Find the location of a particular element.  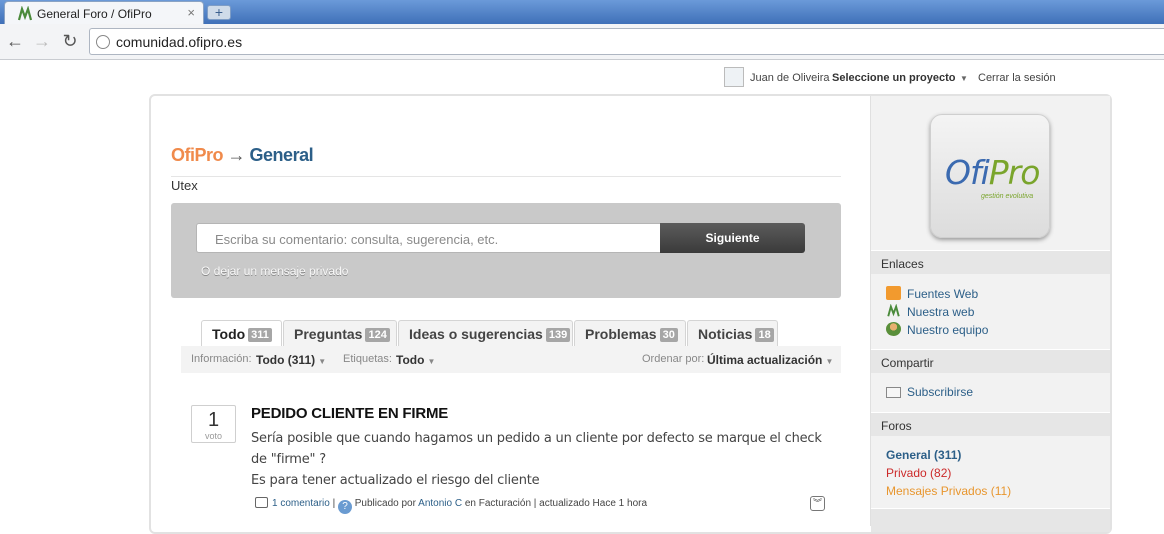

comments-link: 1 comentario is located at coordinates (301, 503).